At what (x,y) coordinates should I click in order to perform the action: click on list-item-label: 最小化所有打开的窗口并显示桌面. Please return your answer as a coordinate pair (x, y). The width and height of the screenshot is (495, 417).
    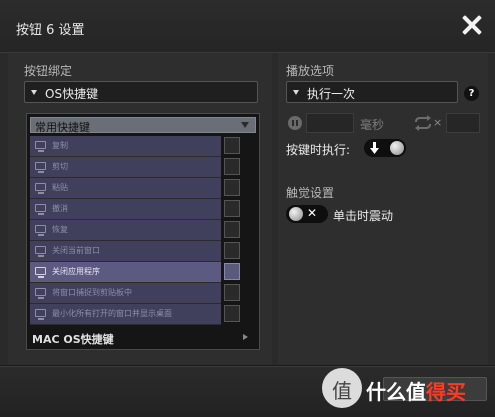
    Looking at the image, I should click on (112, 313).